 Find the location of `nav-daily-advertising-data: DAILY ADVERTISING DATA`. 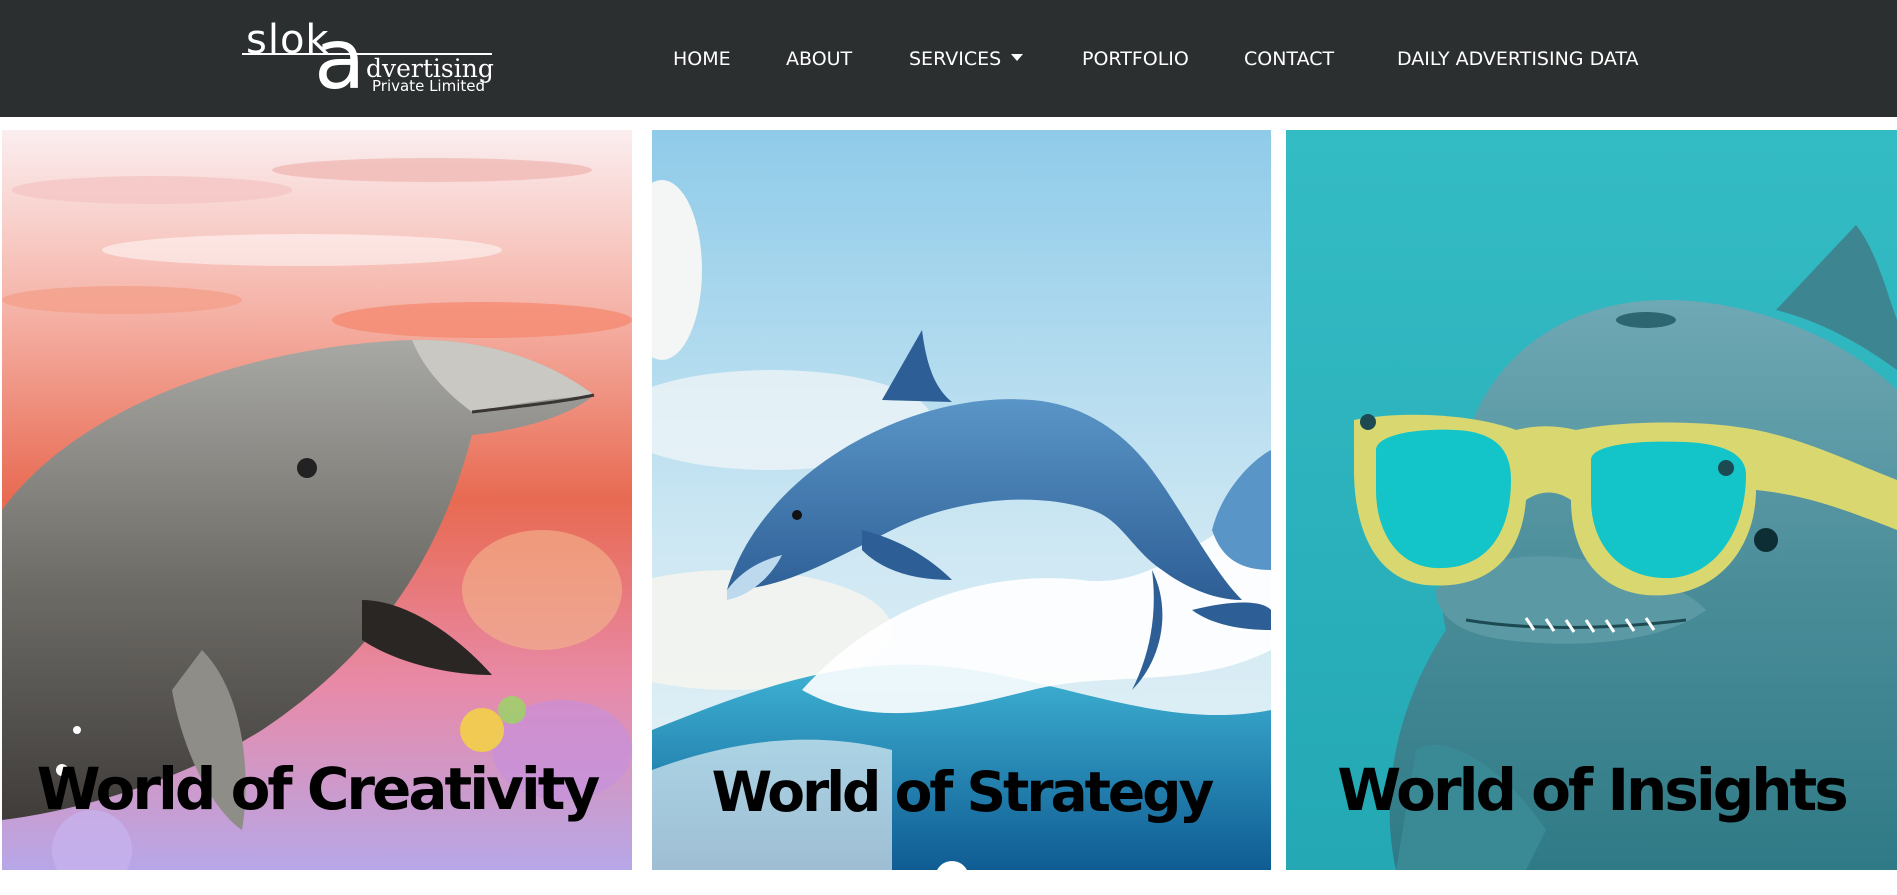

nav-daily-advertising-data: DAILY ADVERTISING DATA is located at coordinates (1518, 59).